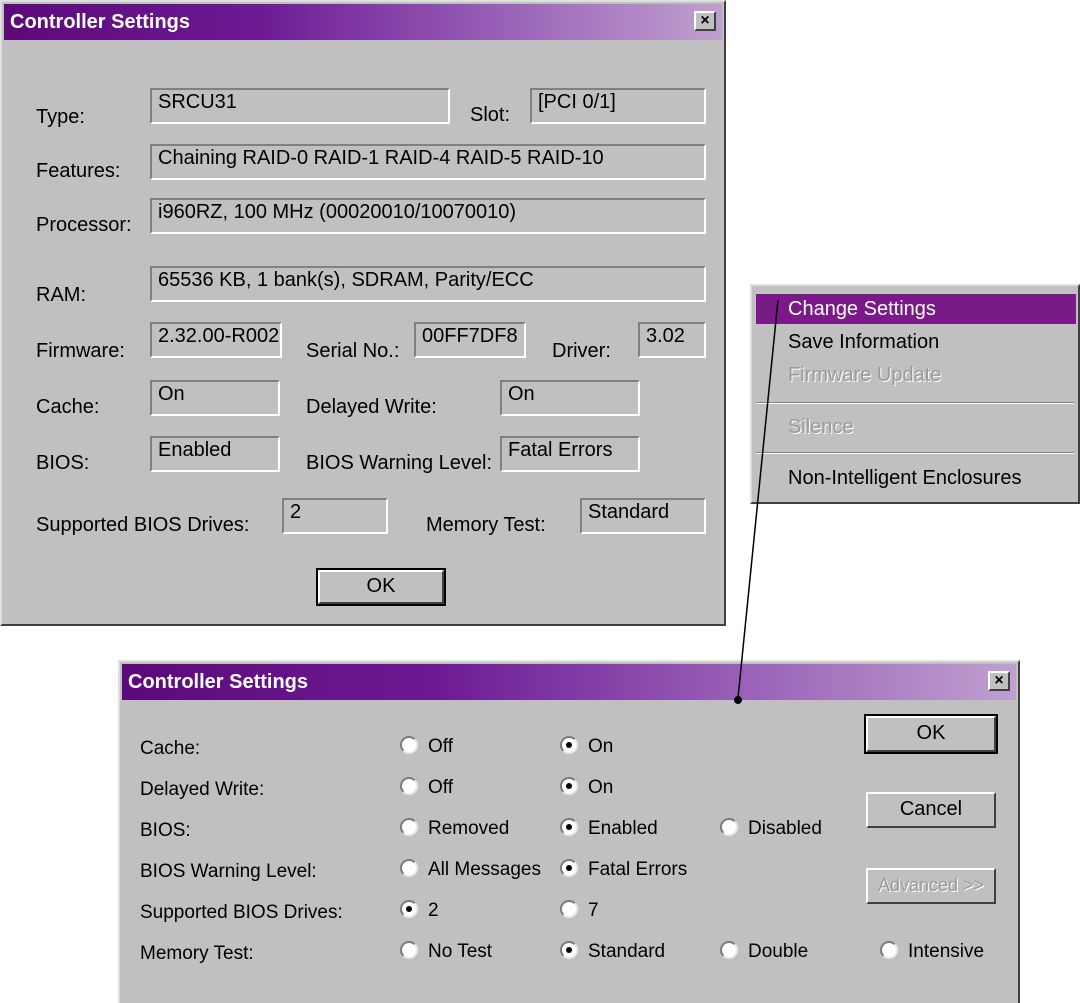 The width and height of the screenshot is (1080, 1003). Describe the element at coordinates (426, 747) in the screenshot. I see `radio-cache-off: Off` at that location.